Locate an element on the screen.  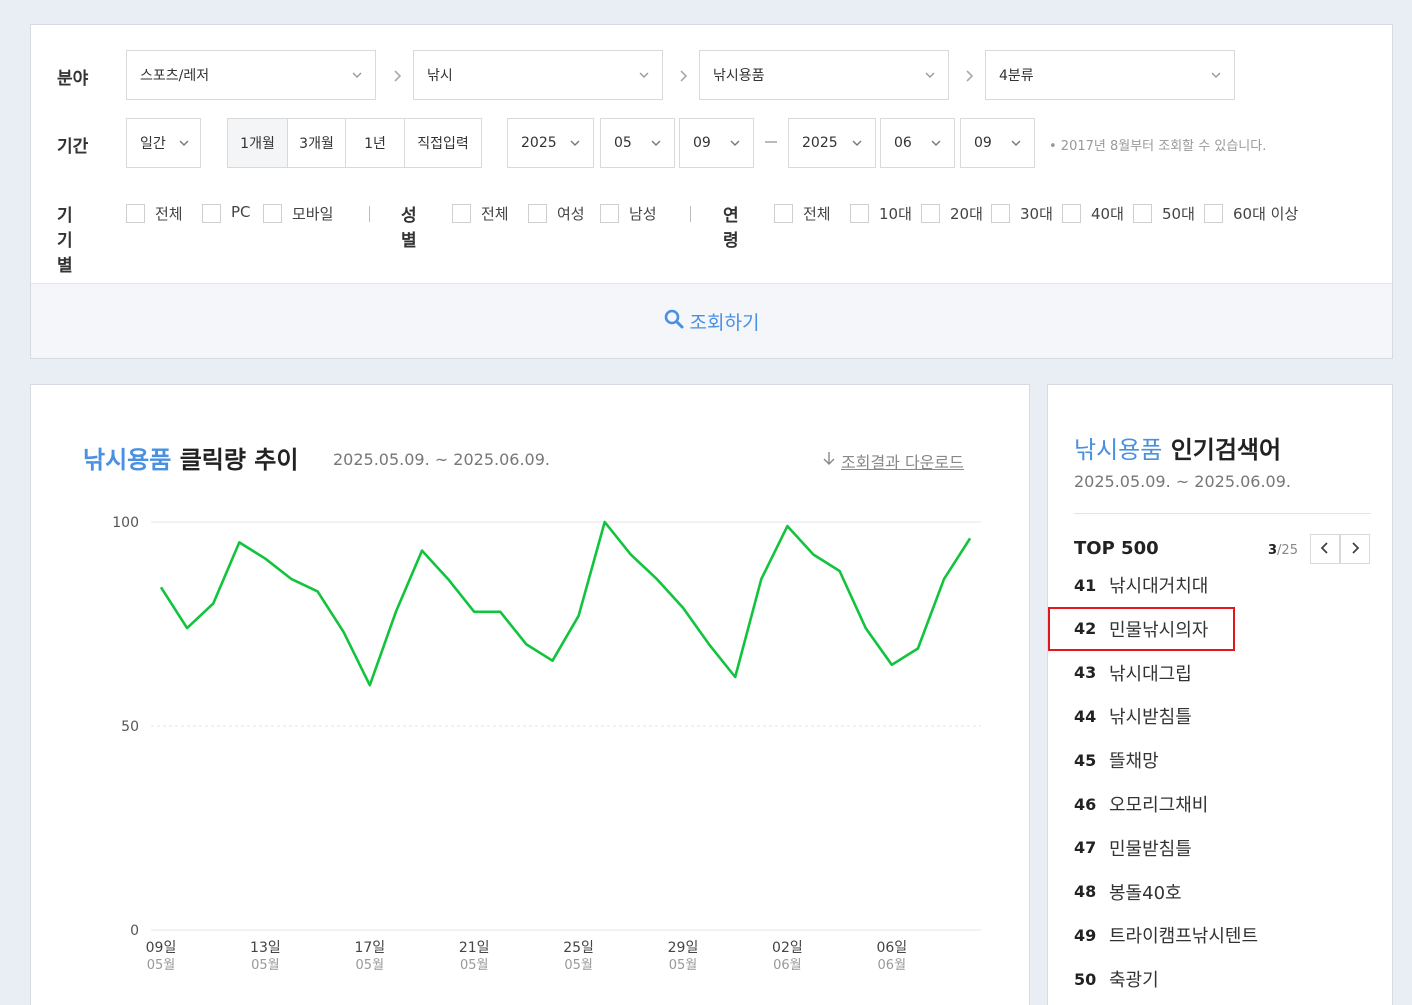
age-20s-label: 20대 is located at coordinates (966, 214).